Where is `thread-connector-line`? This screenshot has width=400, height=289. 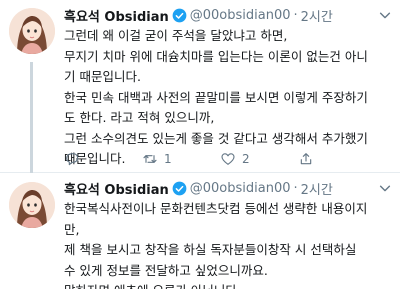 thread-connector-line is located at coordinates (31, 117).